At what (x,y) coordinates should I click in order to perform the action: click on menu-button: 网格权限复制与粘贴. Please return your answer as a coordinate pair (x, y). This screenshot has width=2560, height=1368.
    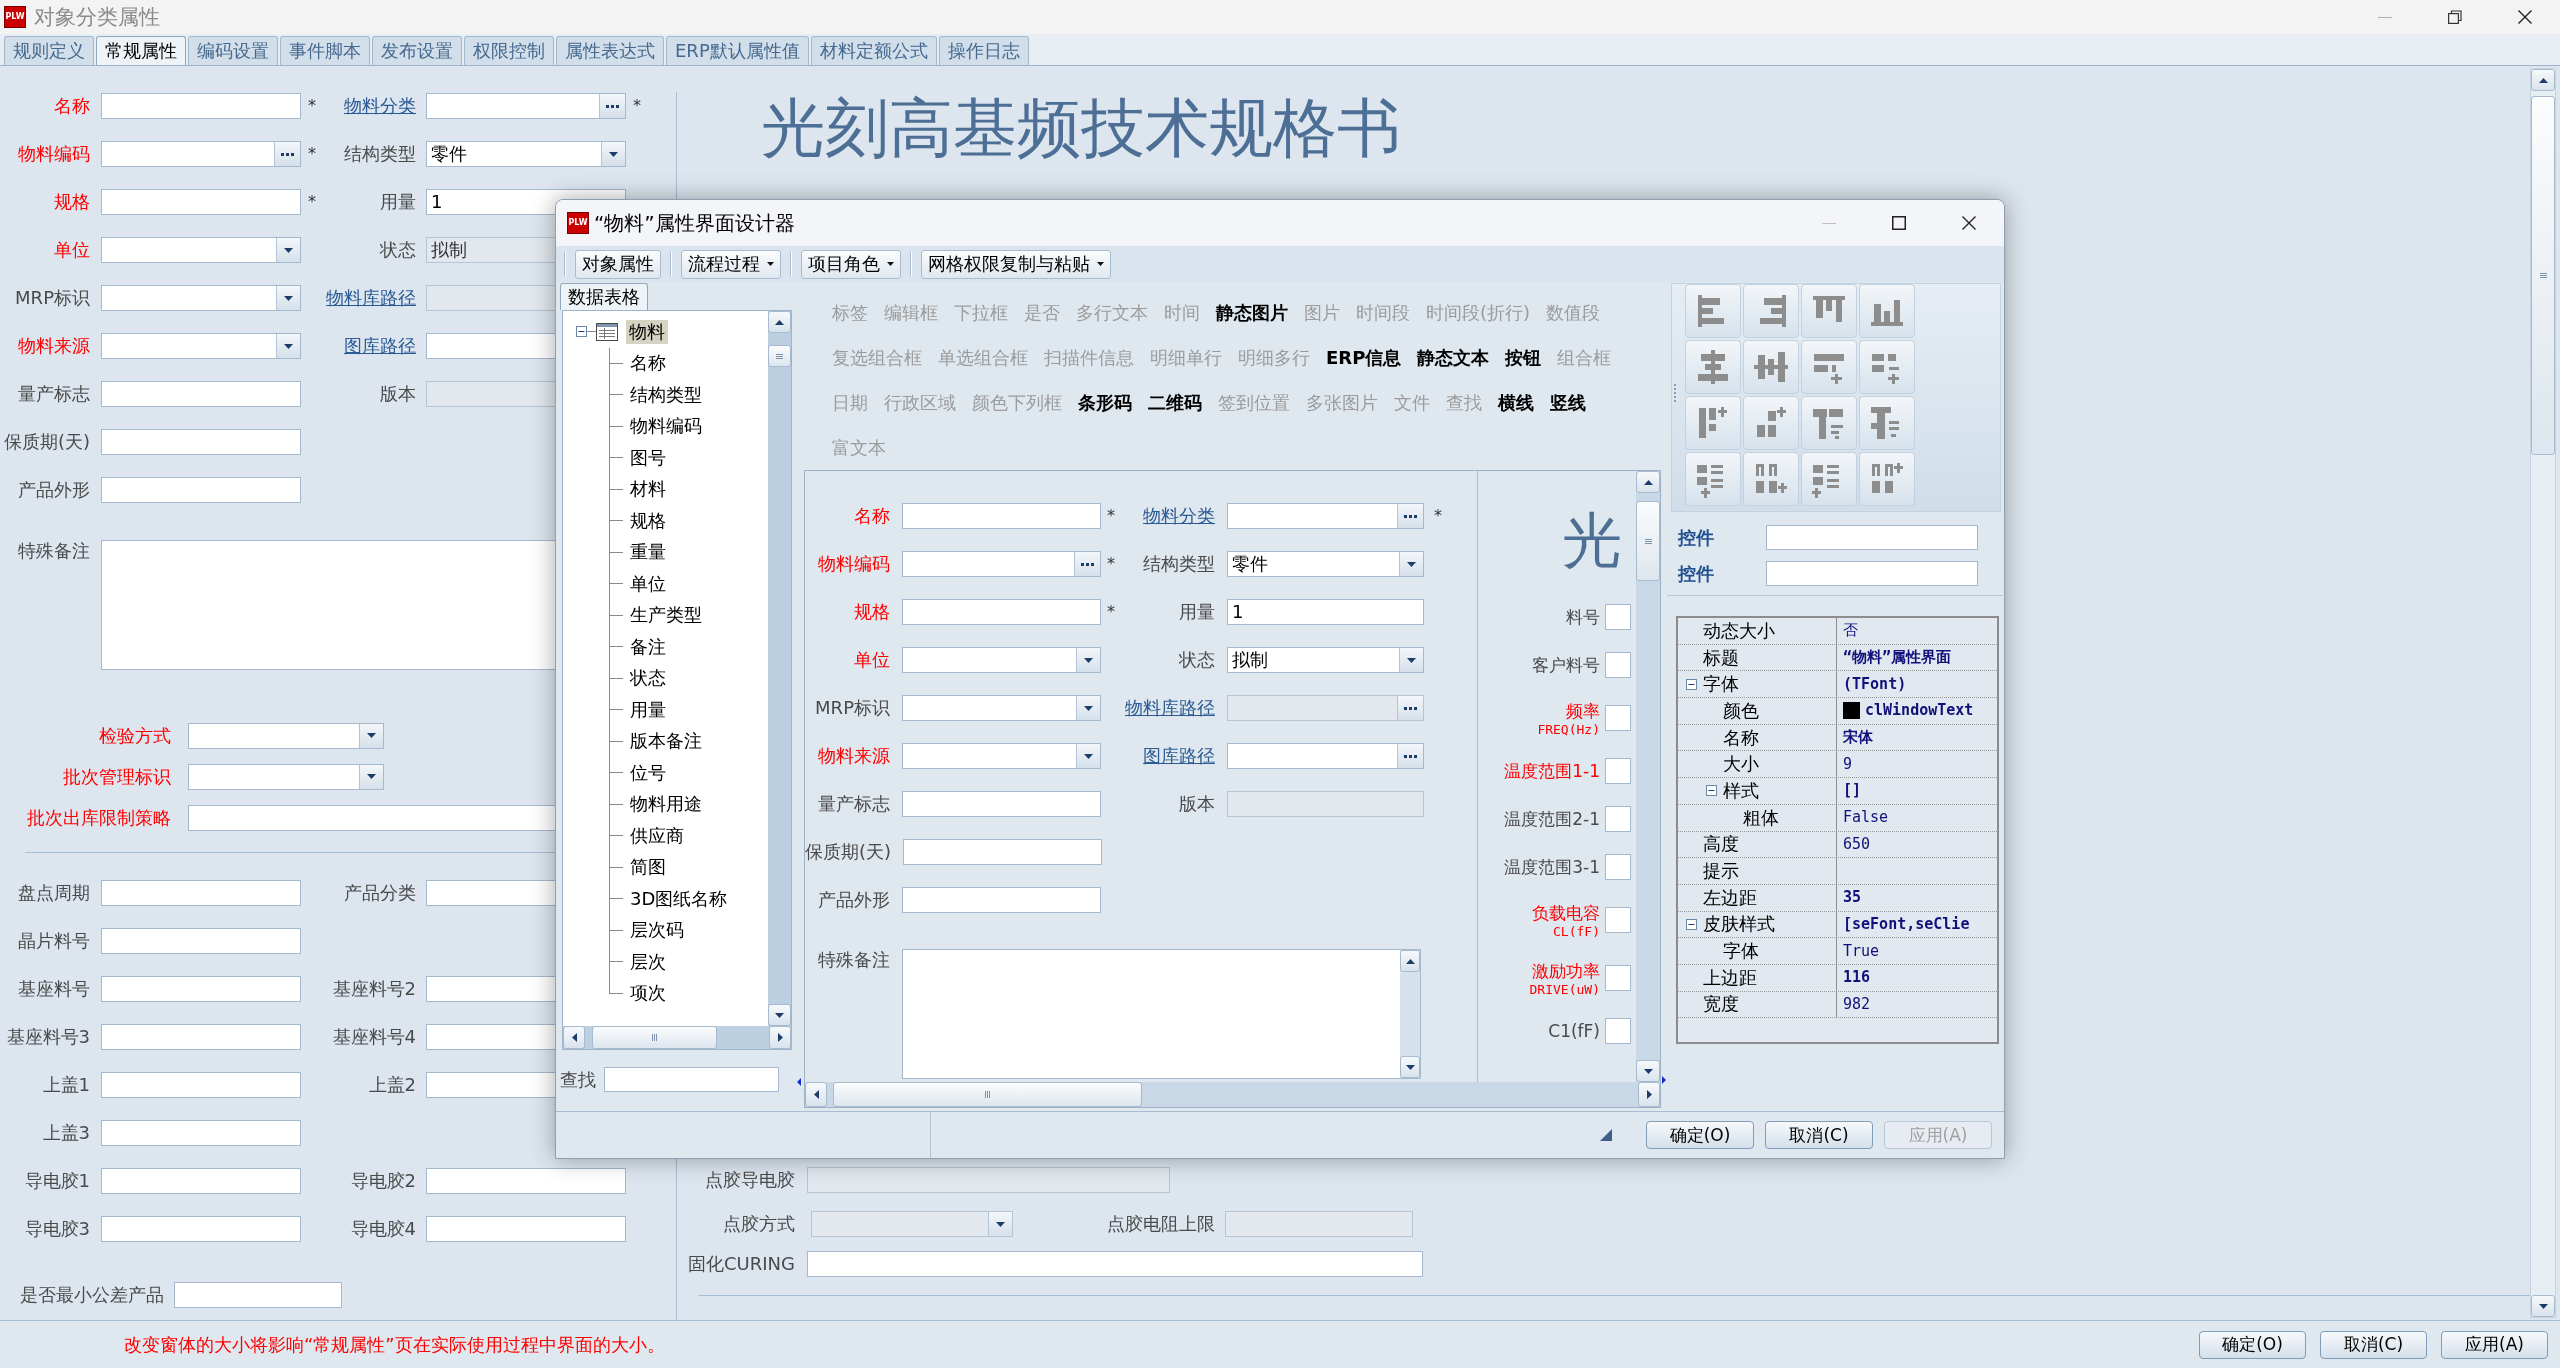
    Looking at the image, I should click on (1016, 264).